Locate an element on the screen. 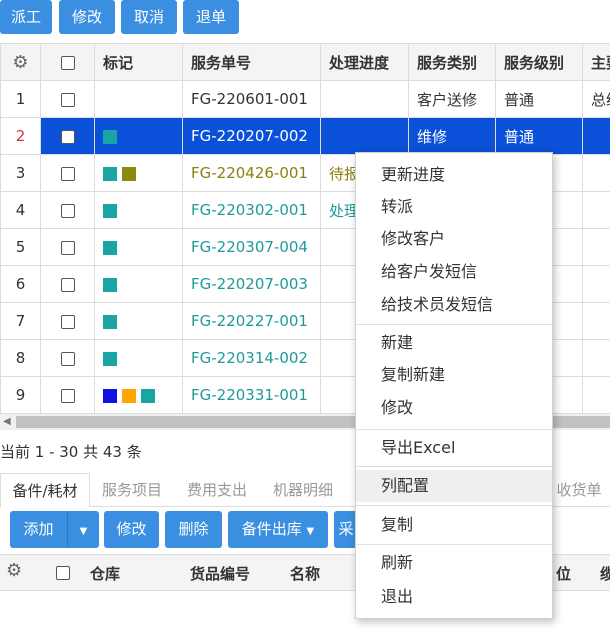 The height and width of the screenshot is (636, 610). menu-exit: 退出 is located at coordinates (454, 597).